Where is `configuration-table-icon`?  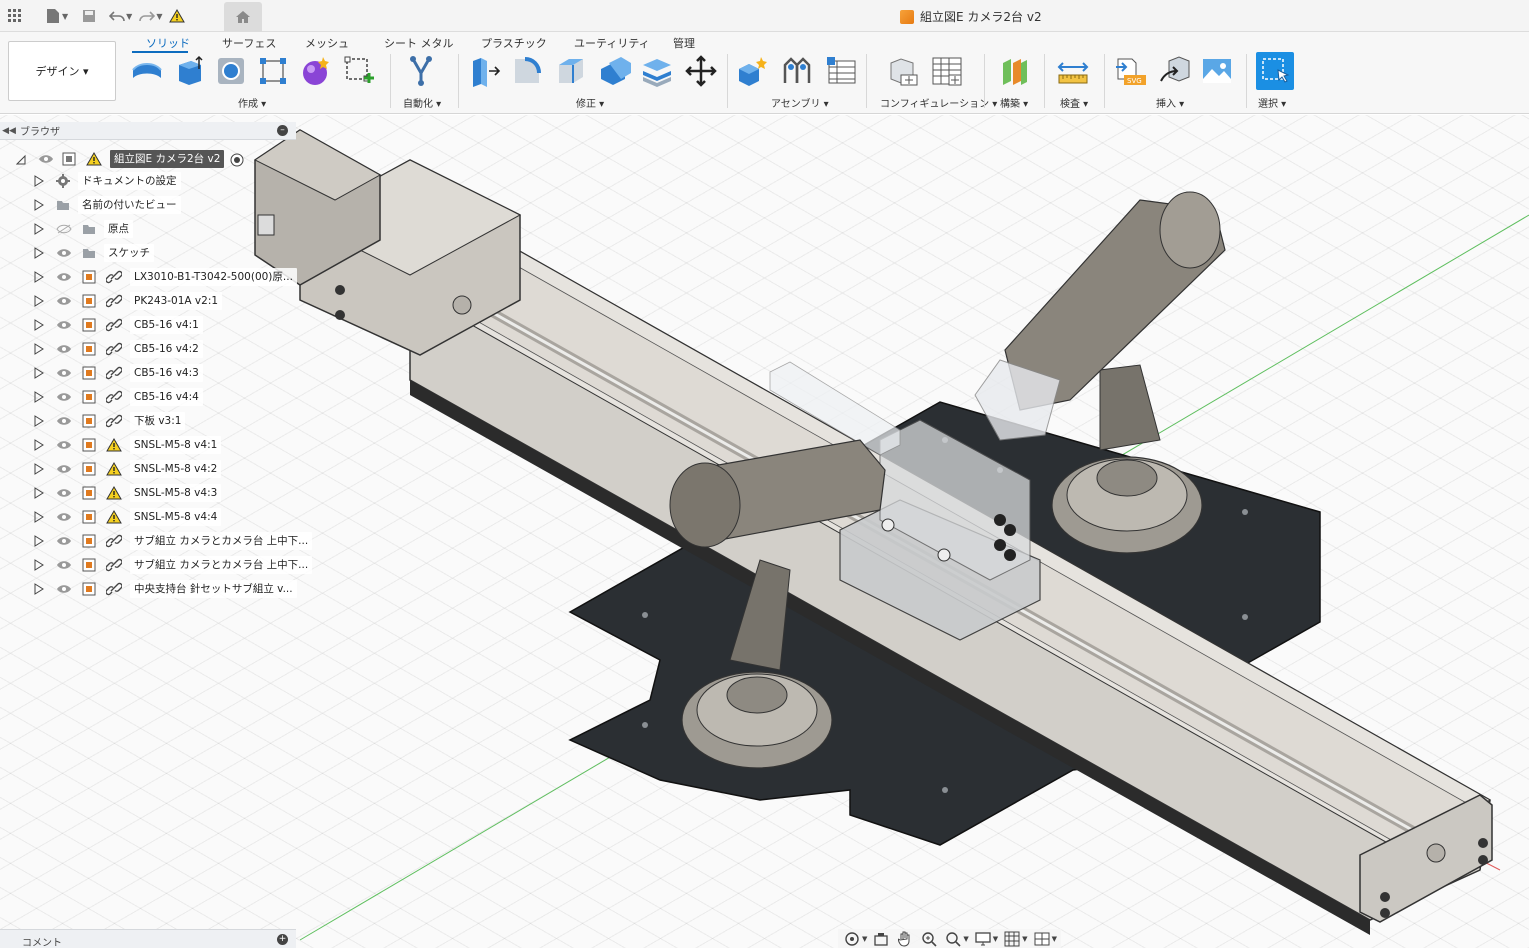
configuration-table-icon is located at coordinates (947, 71).